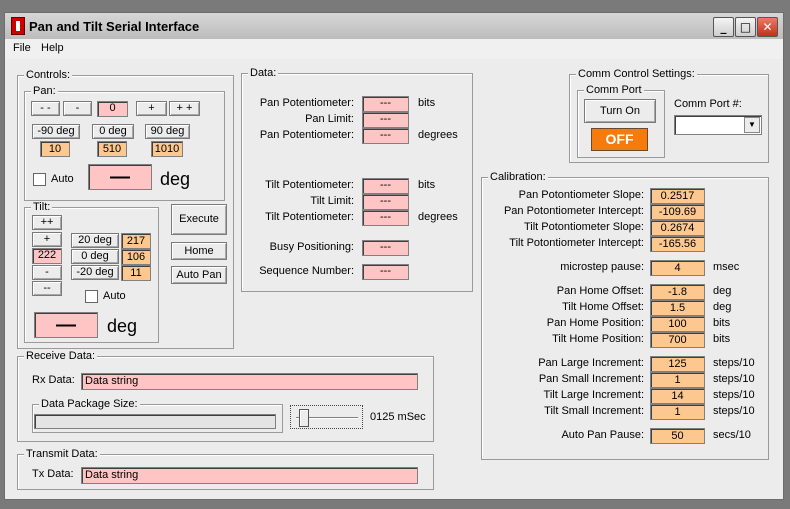  I want to click on maximize-button: □, so click(745, 27).